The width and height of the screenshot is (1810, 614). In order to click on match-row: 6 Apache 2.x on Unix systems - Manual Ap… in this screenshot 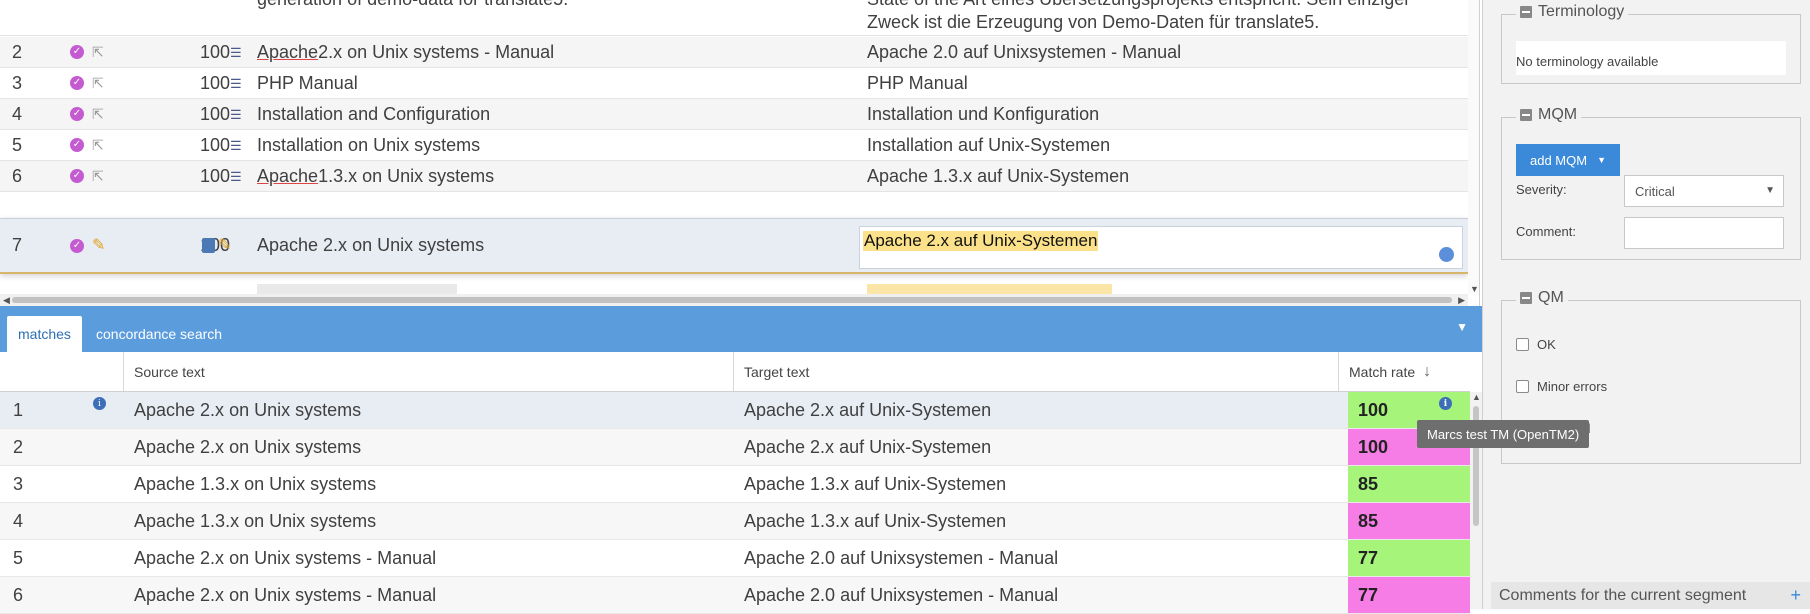, I will do `click(735, 595)`.